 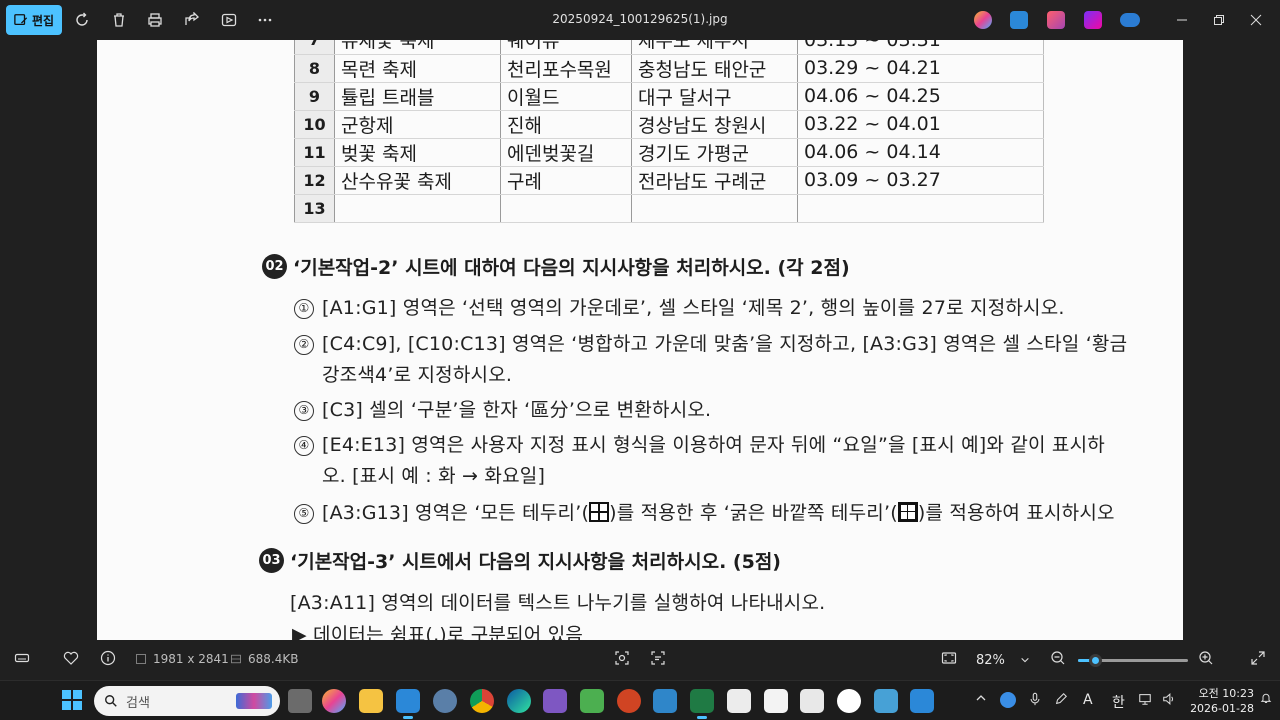 What do you see at coordinates (445, 701) in the screenshot?
I see `settings-app-icon` at bounding box center [445, 701].